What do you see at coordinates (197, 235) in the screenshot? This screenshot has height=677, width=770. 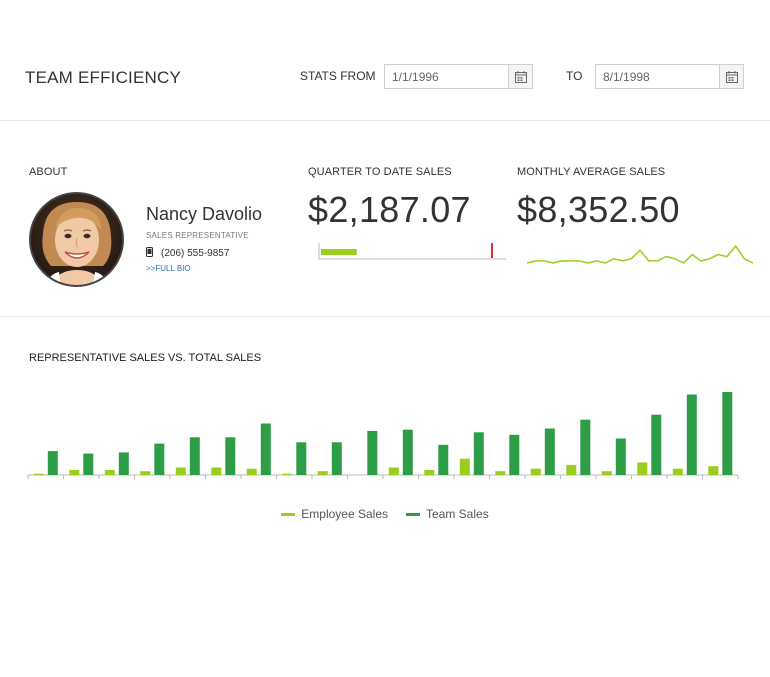 I see `employee-role: SALES REPRESENTATIVE` at bounding box center [197, 235].